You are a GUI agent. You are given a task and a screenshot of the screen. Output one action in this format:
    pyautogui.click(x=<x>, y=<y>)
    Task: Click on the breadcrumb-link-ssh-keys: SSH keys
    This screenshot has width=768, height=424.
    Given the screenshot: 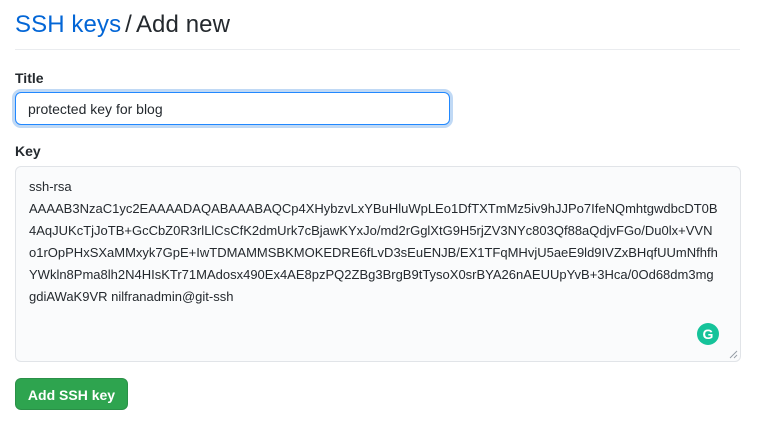 What is the action you would take?
    pyautogui.click(x=68, y=24)
    